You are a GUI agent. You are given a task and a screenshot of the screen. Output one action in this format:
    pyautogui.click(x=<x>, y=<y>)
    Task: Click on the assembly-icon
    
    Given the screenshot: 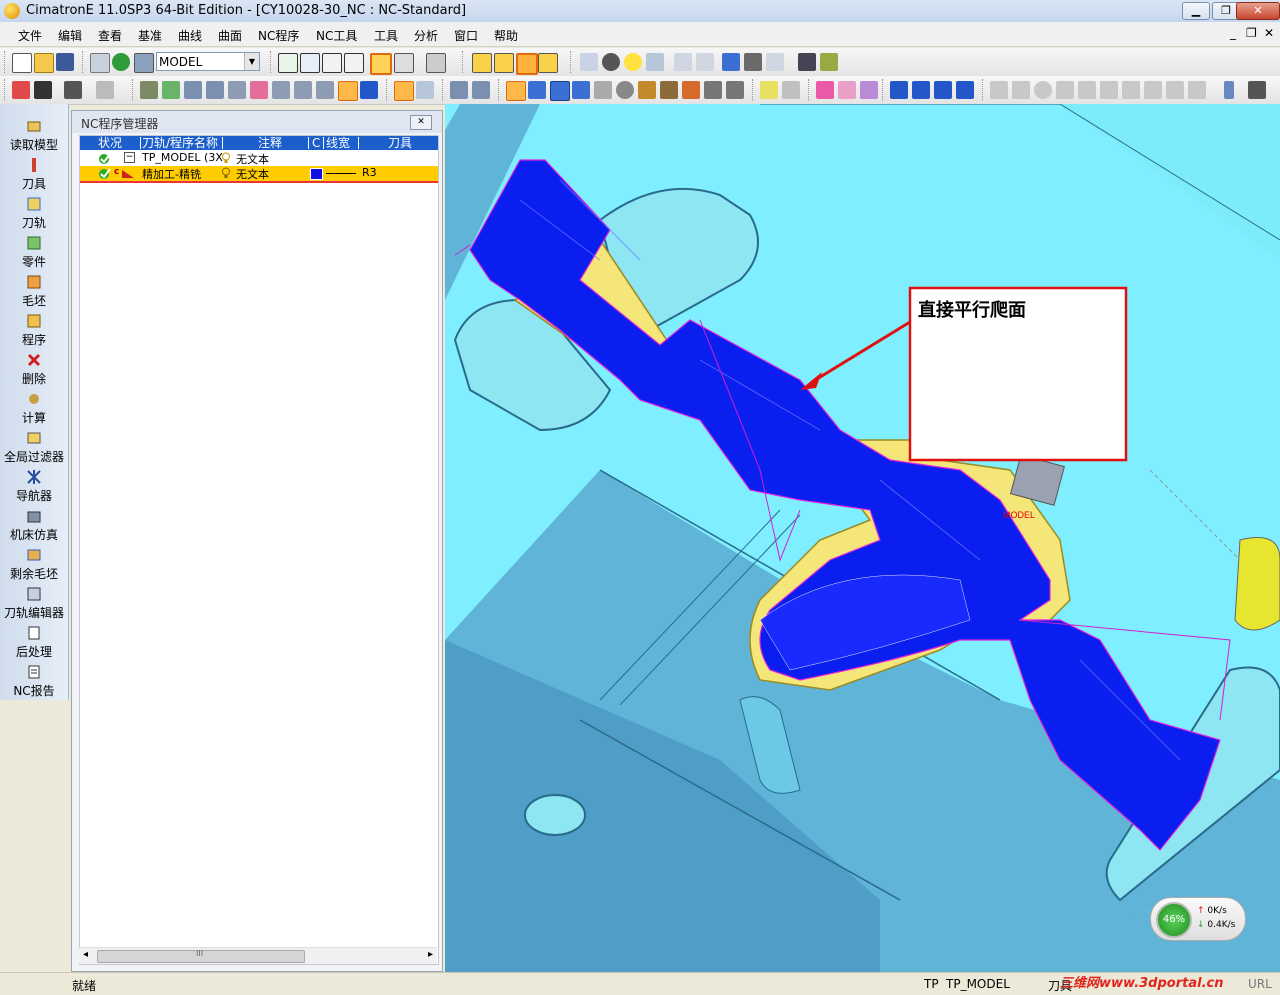 What is the action you would take?
    pyautogui.click(x=731, y=62)
    